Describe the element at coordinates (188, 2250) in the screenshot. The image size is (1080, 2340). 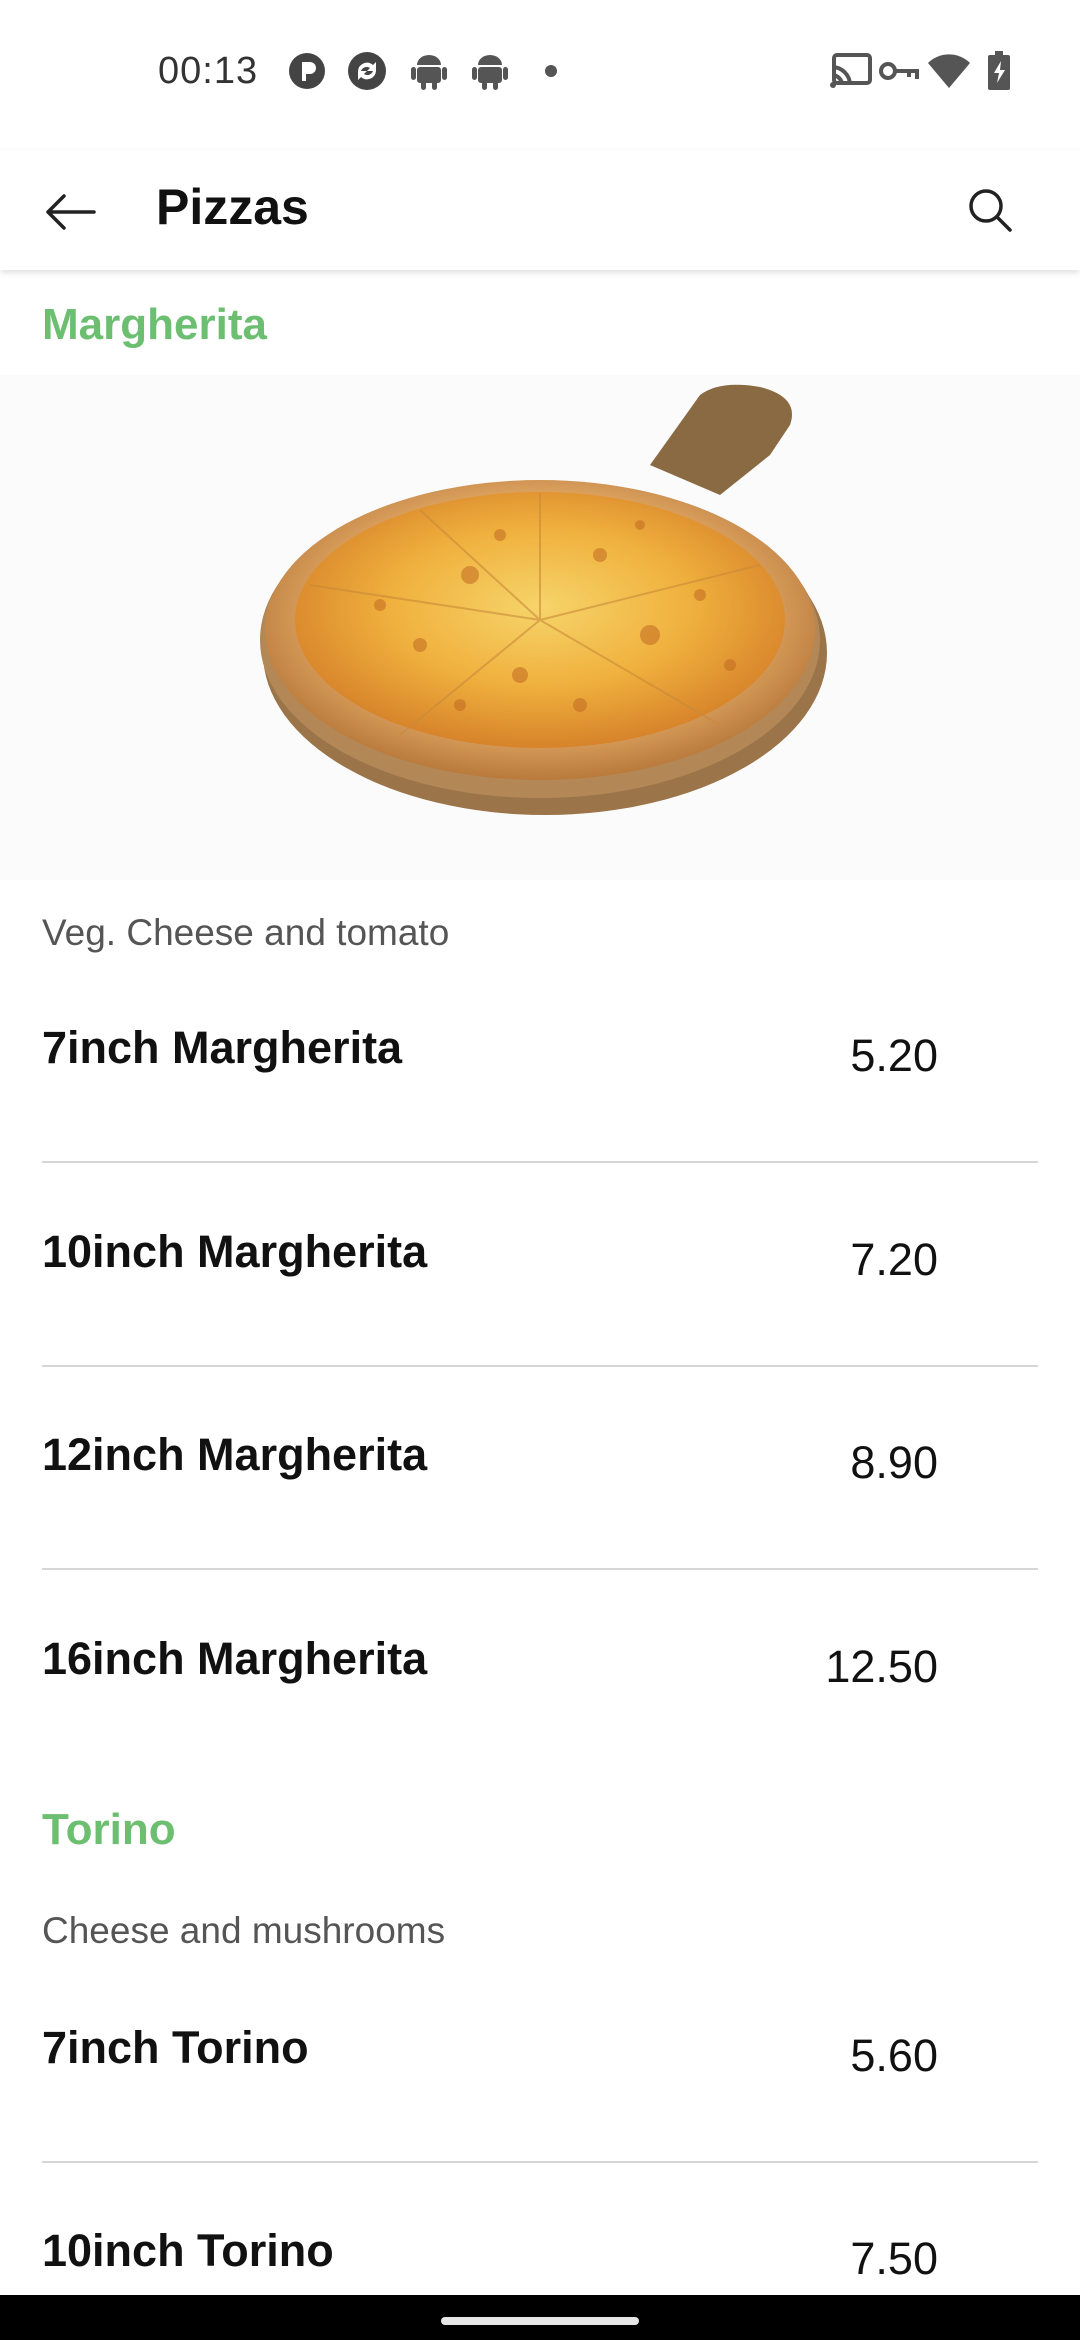
I see `menu-item-name: 10inch Torino` at that location.